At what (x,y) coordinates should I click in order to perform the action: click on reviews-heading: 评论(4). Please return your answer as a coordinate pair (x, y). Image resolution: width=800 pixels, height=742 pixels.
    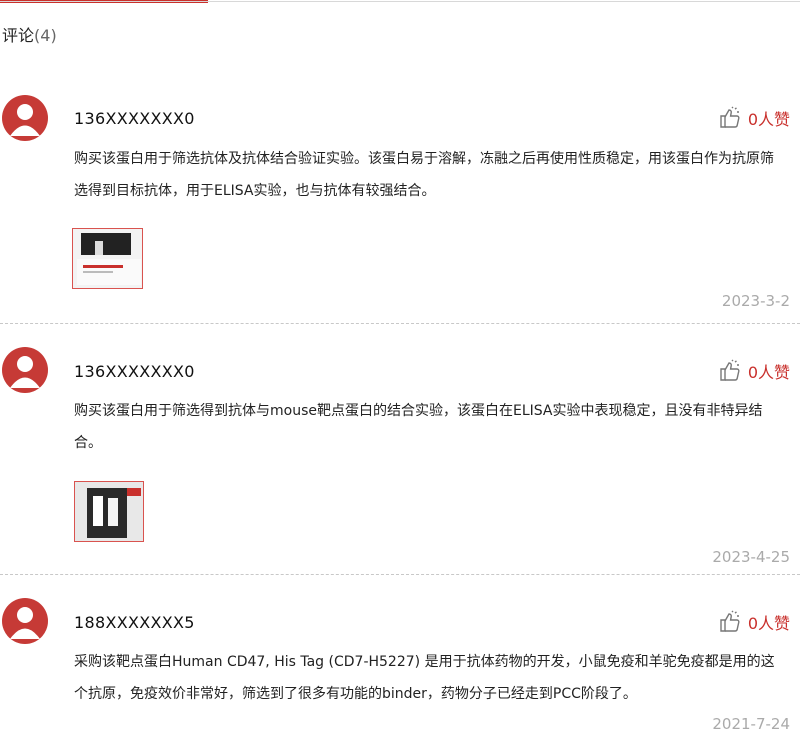
    Looking at the image, I should click on (29, 34).